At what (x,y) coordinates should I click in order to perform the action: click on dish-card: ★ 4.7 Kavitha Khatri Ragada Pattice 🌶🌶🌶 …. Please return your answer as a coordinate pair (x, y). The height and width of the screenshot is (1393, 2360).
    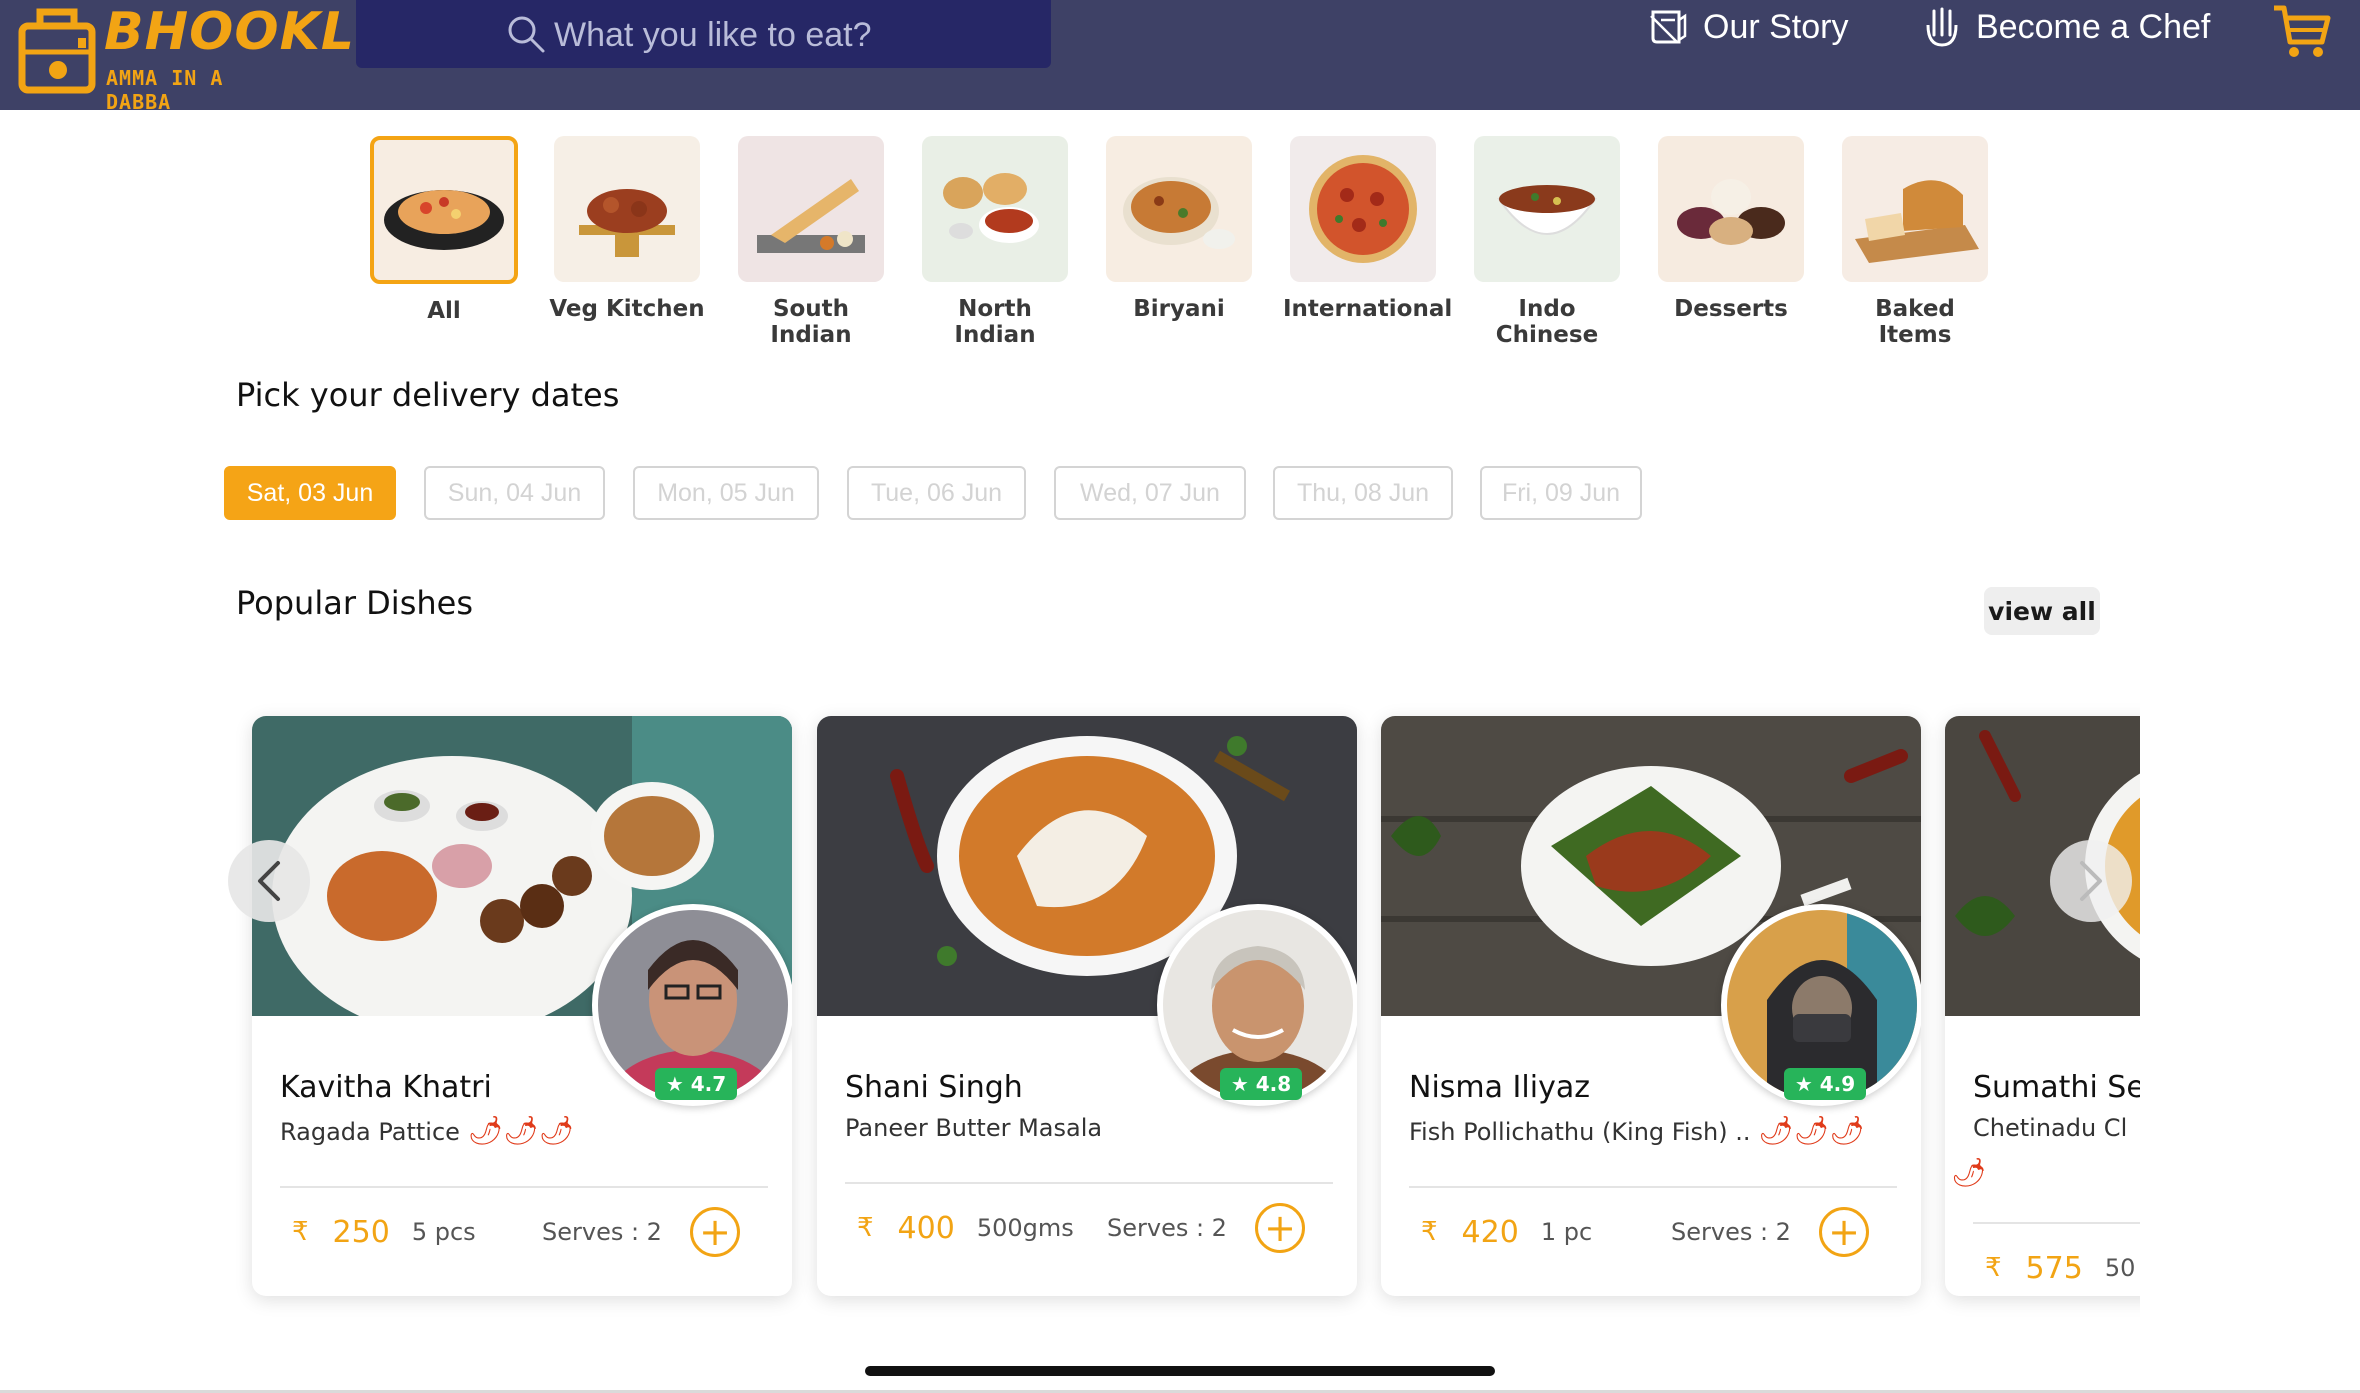
    Looking at the image, I should click on (522, 1006).